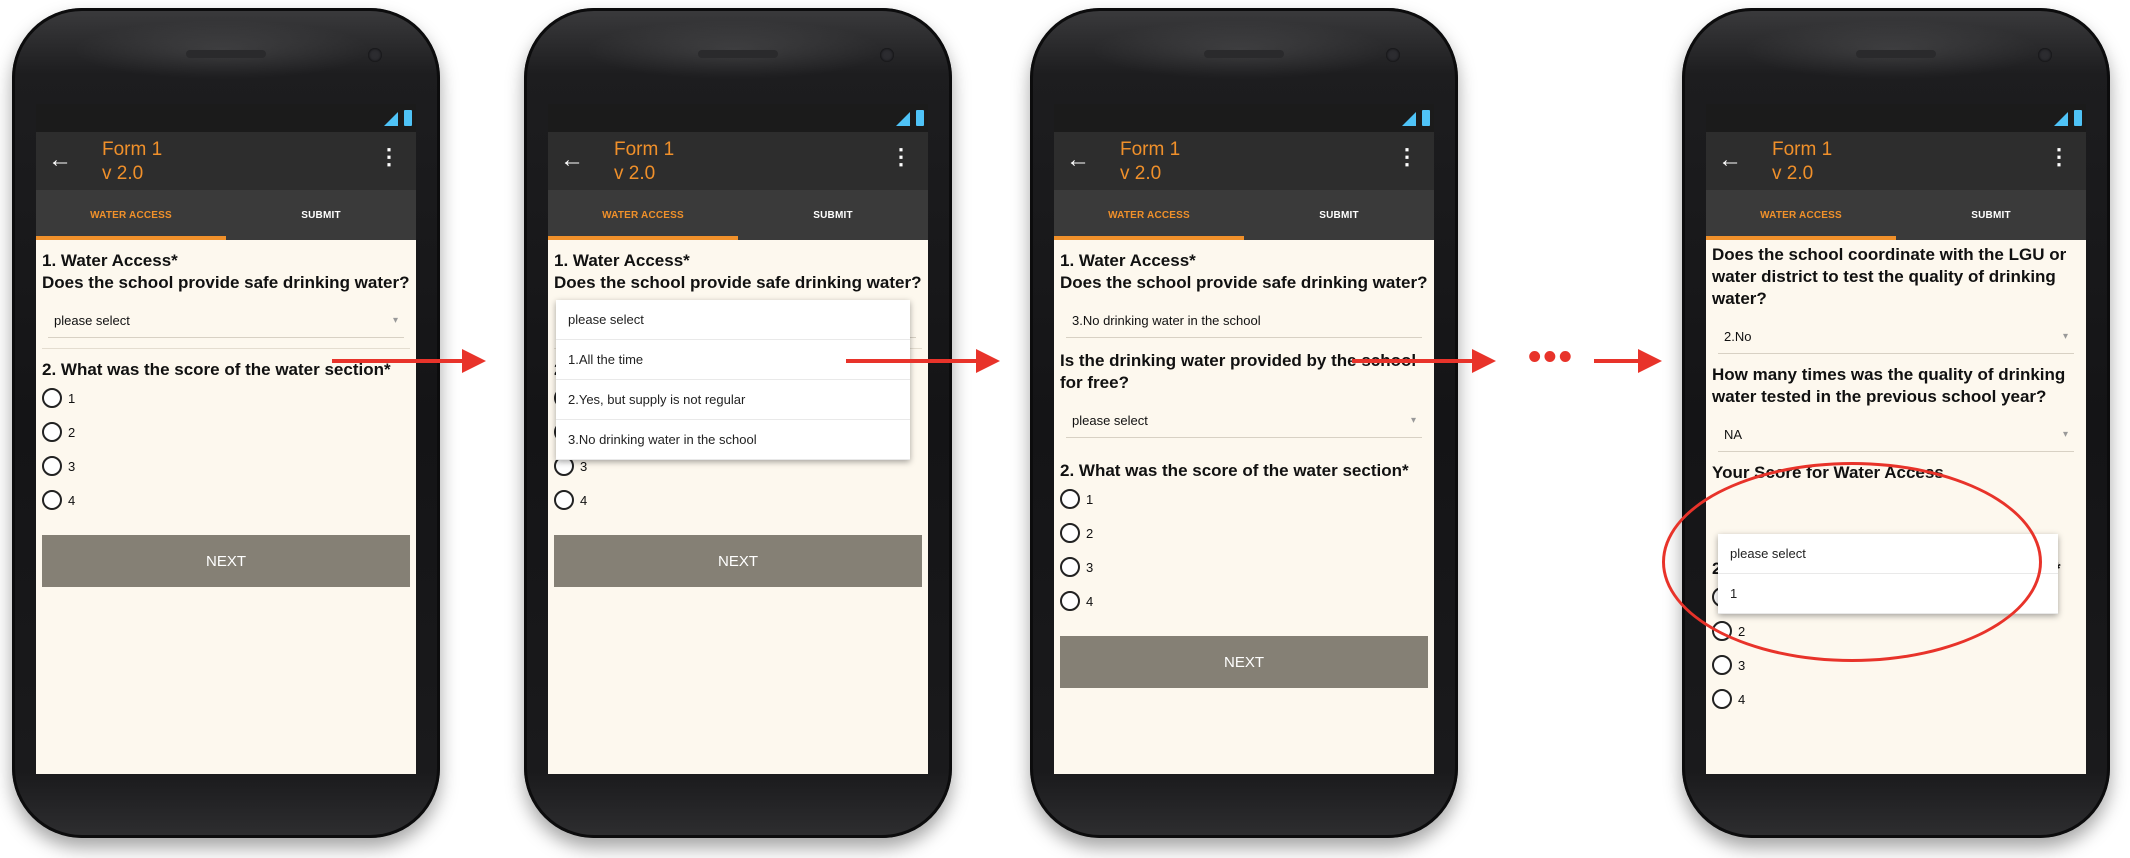  I want to click on dropdown-item: please select, so click(733, 320).